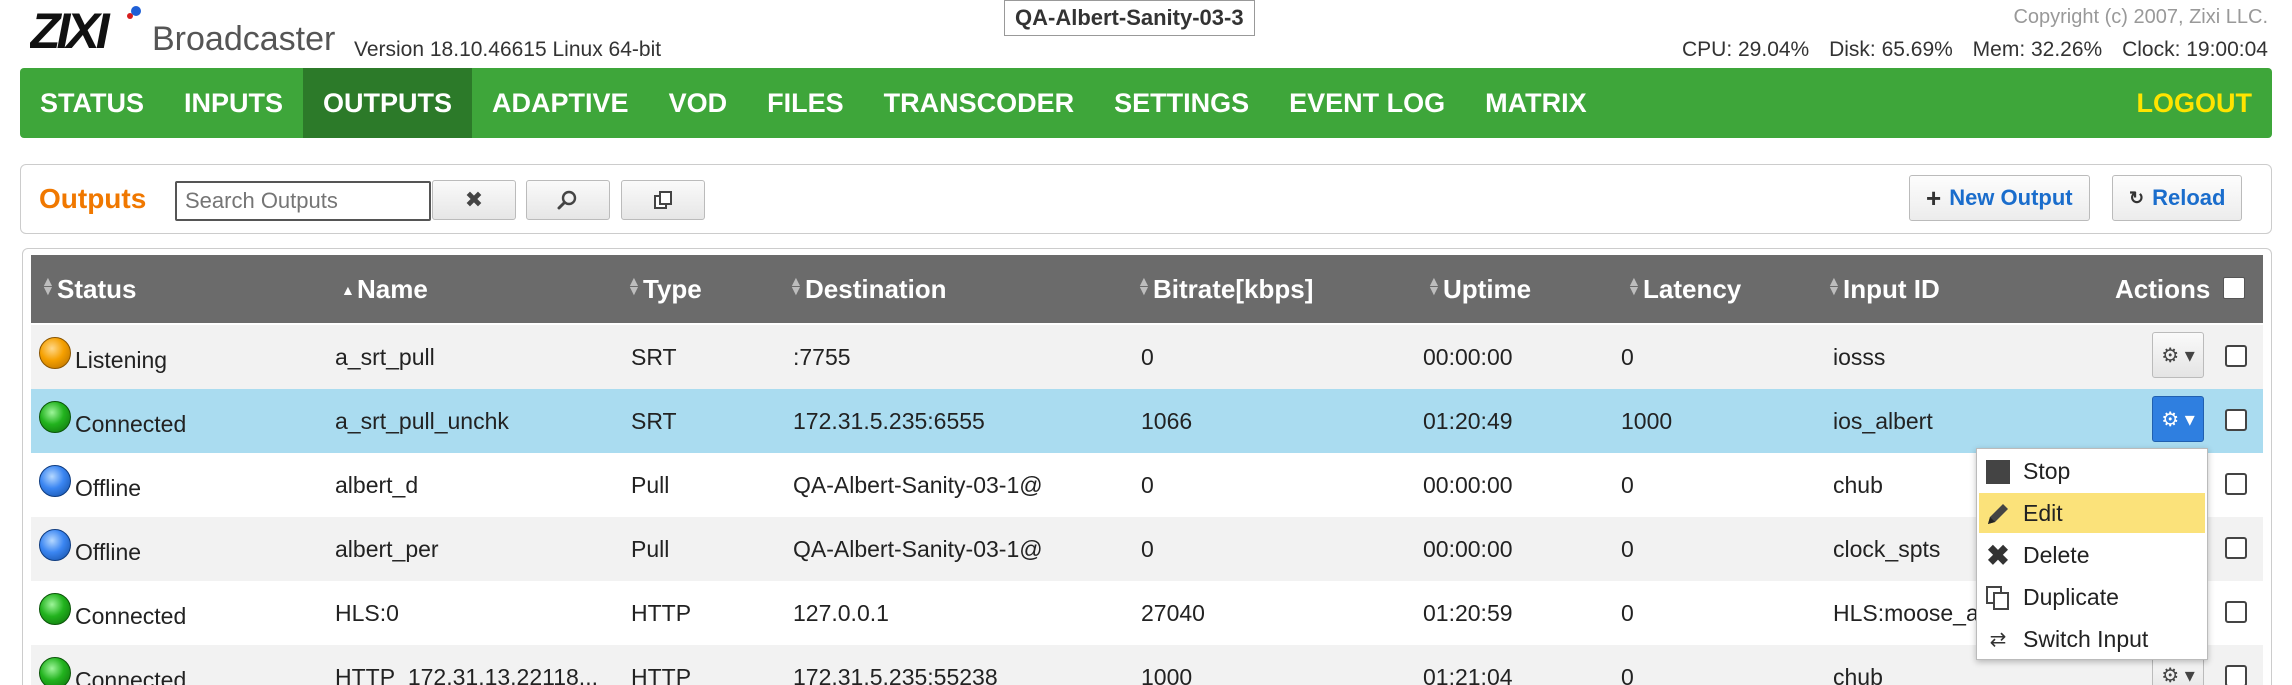 The image size is (2292, 685). Describe the element at coordinates (70, 31) in the screenshot. I see `svg-text: ZIXI` at that location.